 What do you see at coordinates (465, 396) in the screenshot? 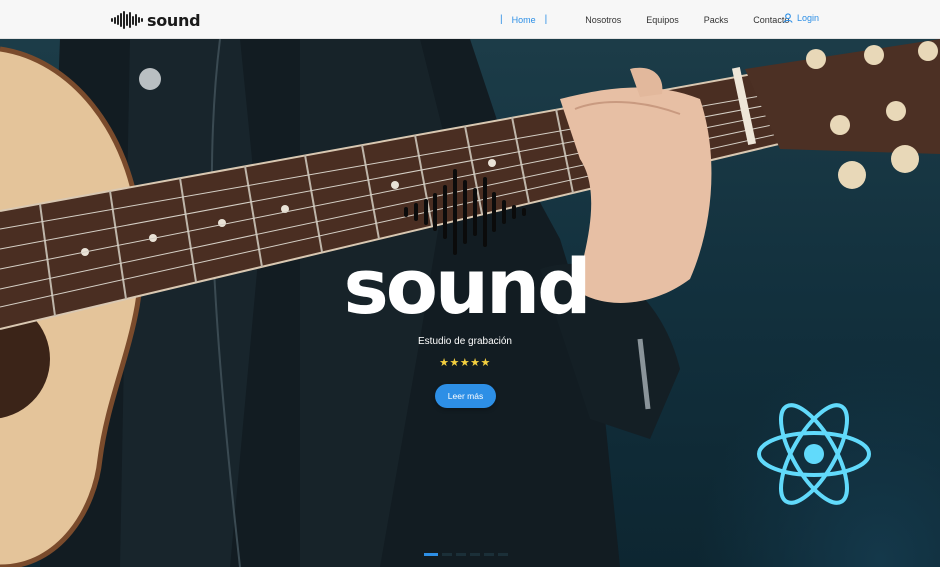
I see `read-more-button: Leer más` at bounding box center [465, 396].